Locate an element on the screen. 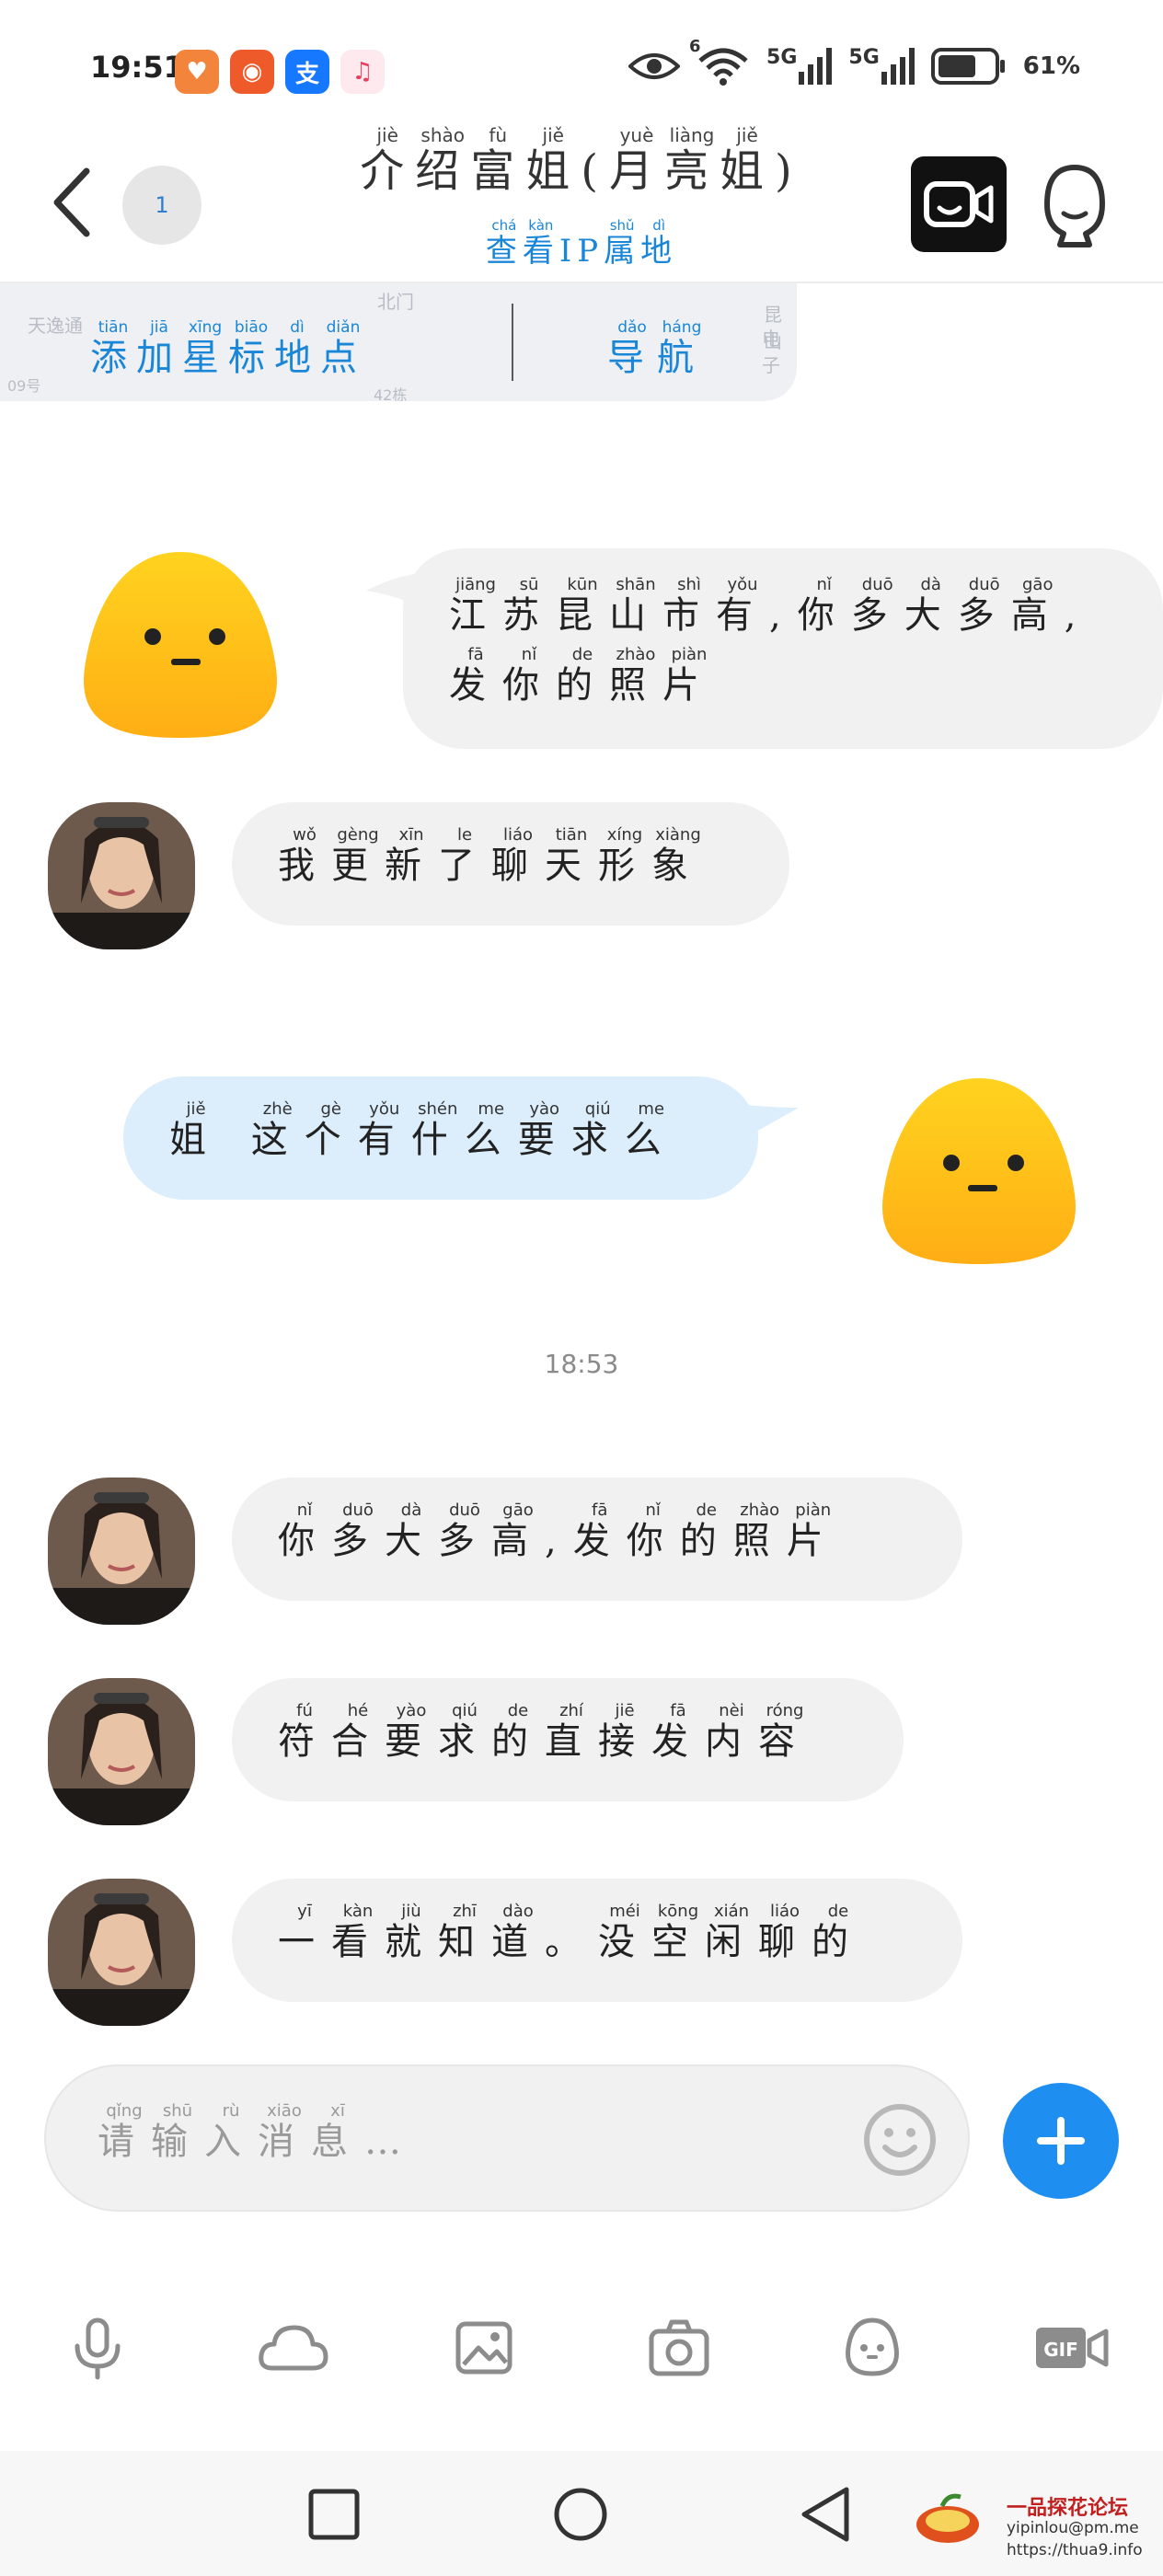 The width and height of the screenshot is (1163, 2576). watermark-line1: 一品探花论坛 is located at coordinates (1068, 2508).